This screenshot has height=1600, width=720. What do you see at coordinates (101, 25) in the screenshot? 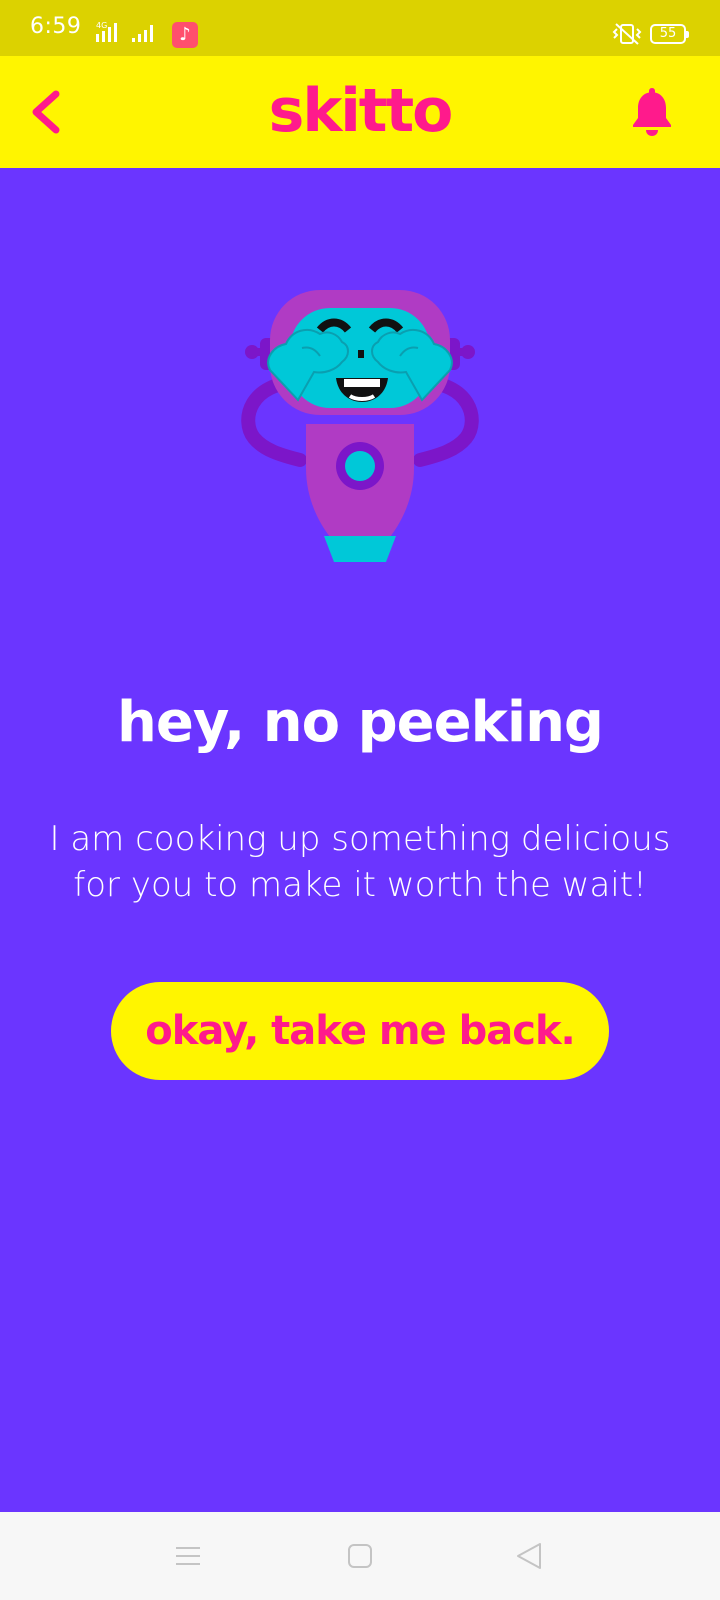
I see `network-type-label: 4G` at bounding box center [101, 25].